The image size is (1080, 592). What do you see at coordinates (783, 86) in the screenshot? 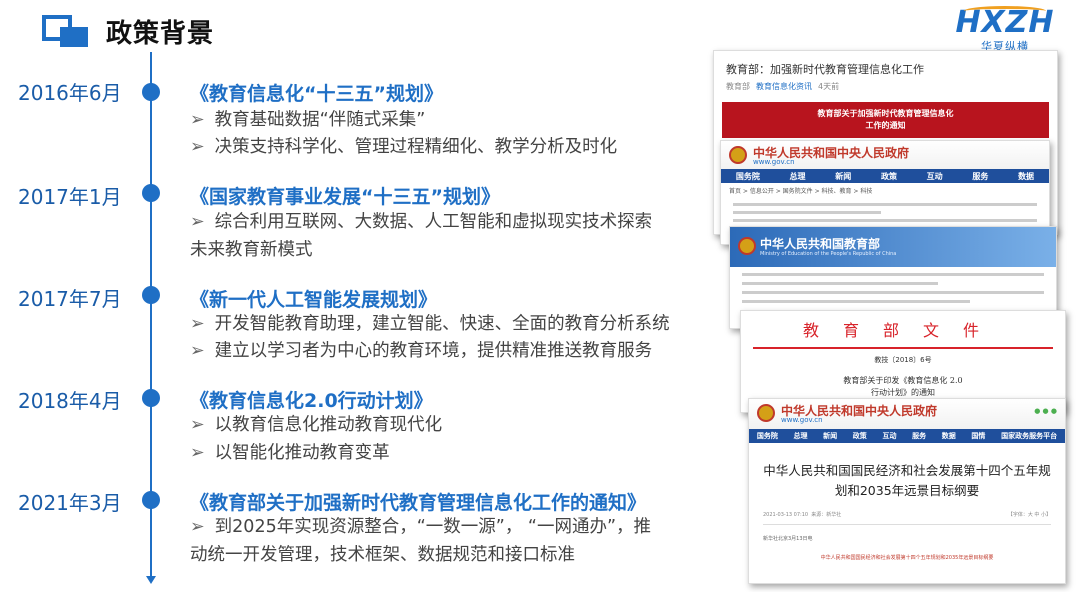
I see `doc-meta: 教育部 教育信息化资讯 4天前` at bounding box center [783, 86].